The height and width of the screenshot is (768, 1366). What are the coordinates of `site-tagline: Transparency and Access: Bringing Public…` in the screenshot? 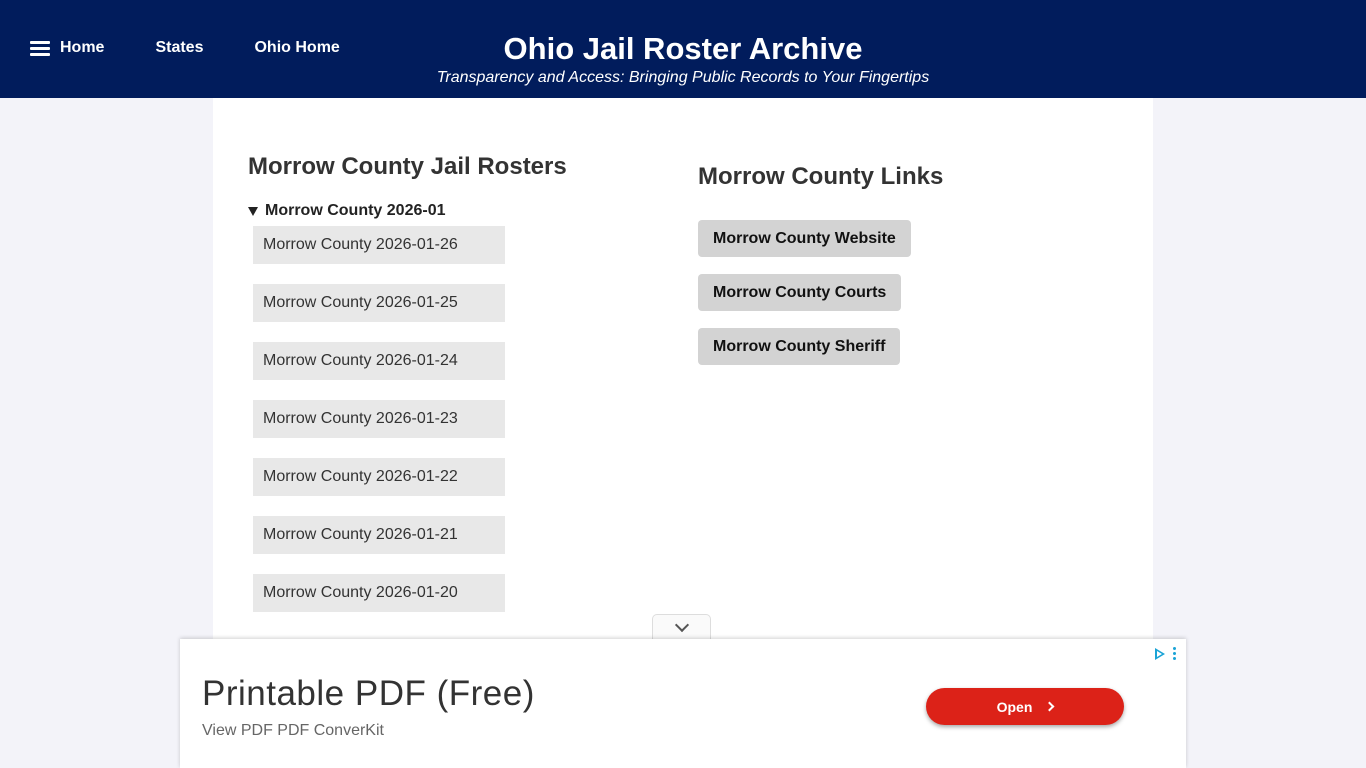 It's located at (683, 77).